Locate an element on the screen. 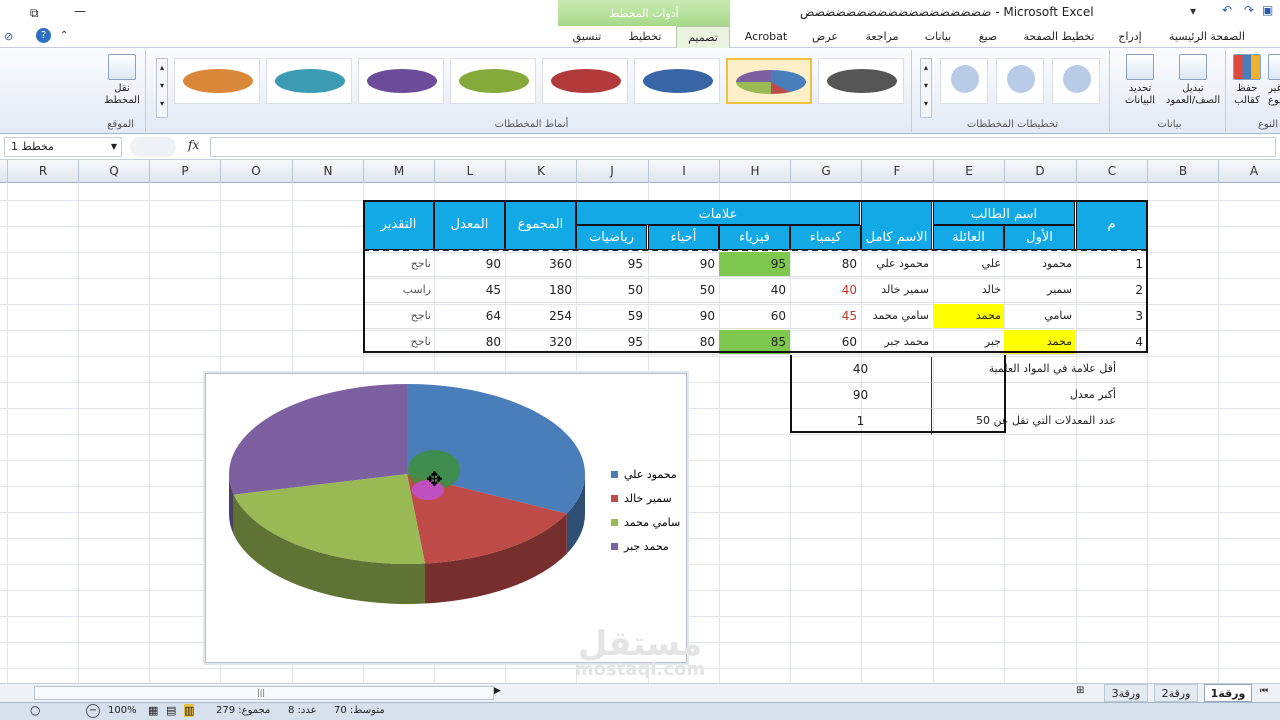 This screenshot has width=1280, height=720. name-box-dropdown-icon: ▼ is located at coordinates (114, 147).